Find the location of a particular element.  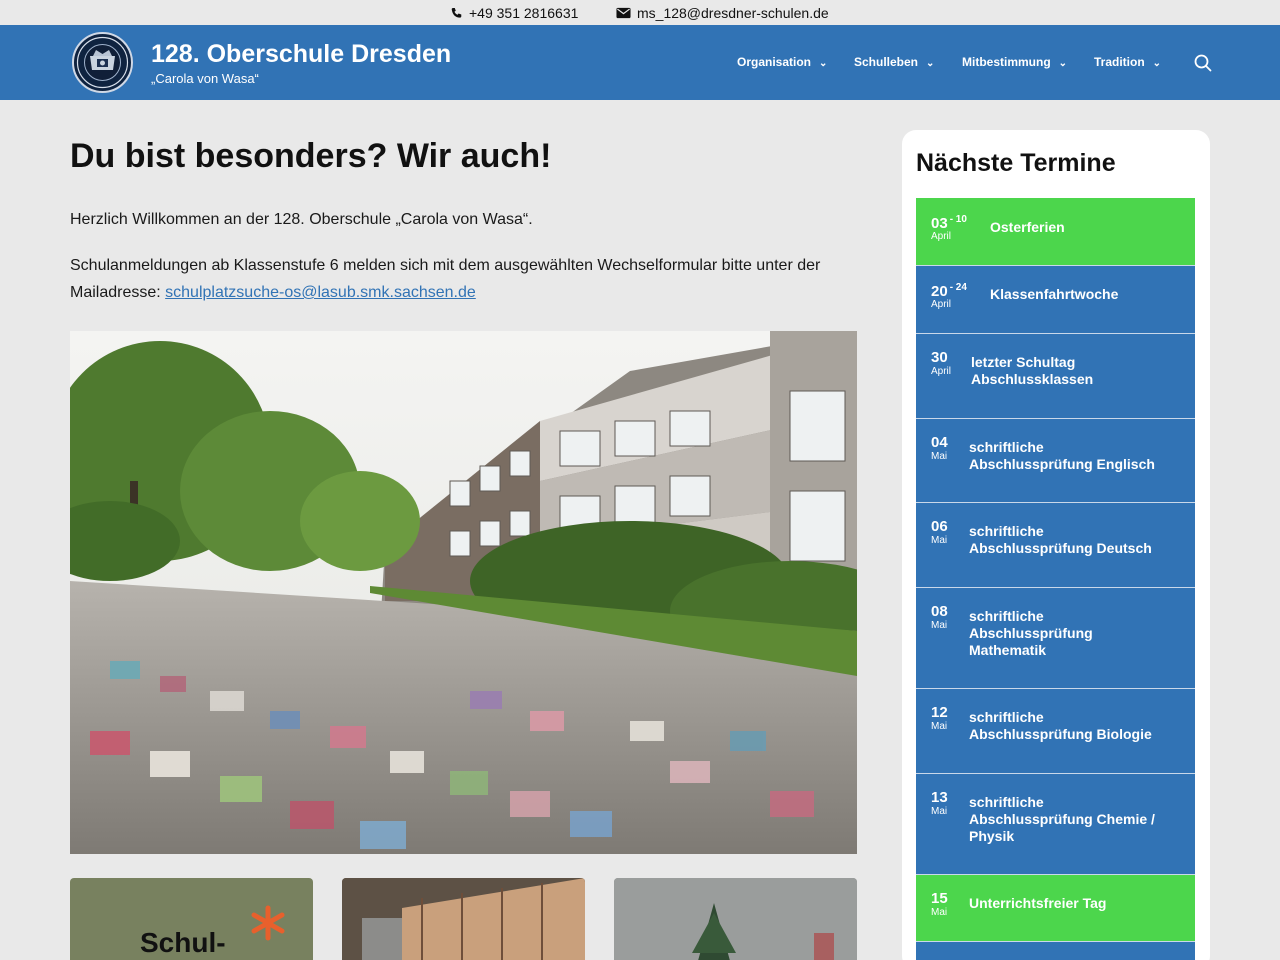

event-date: 12 is located at coordinates (939, 712).